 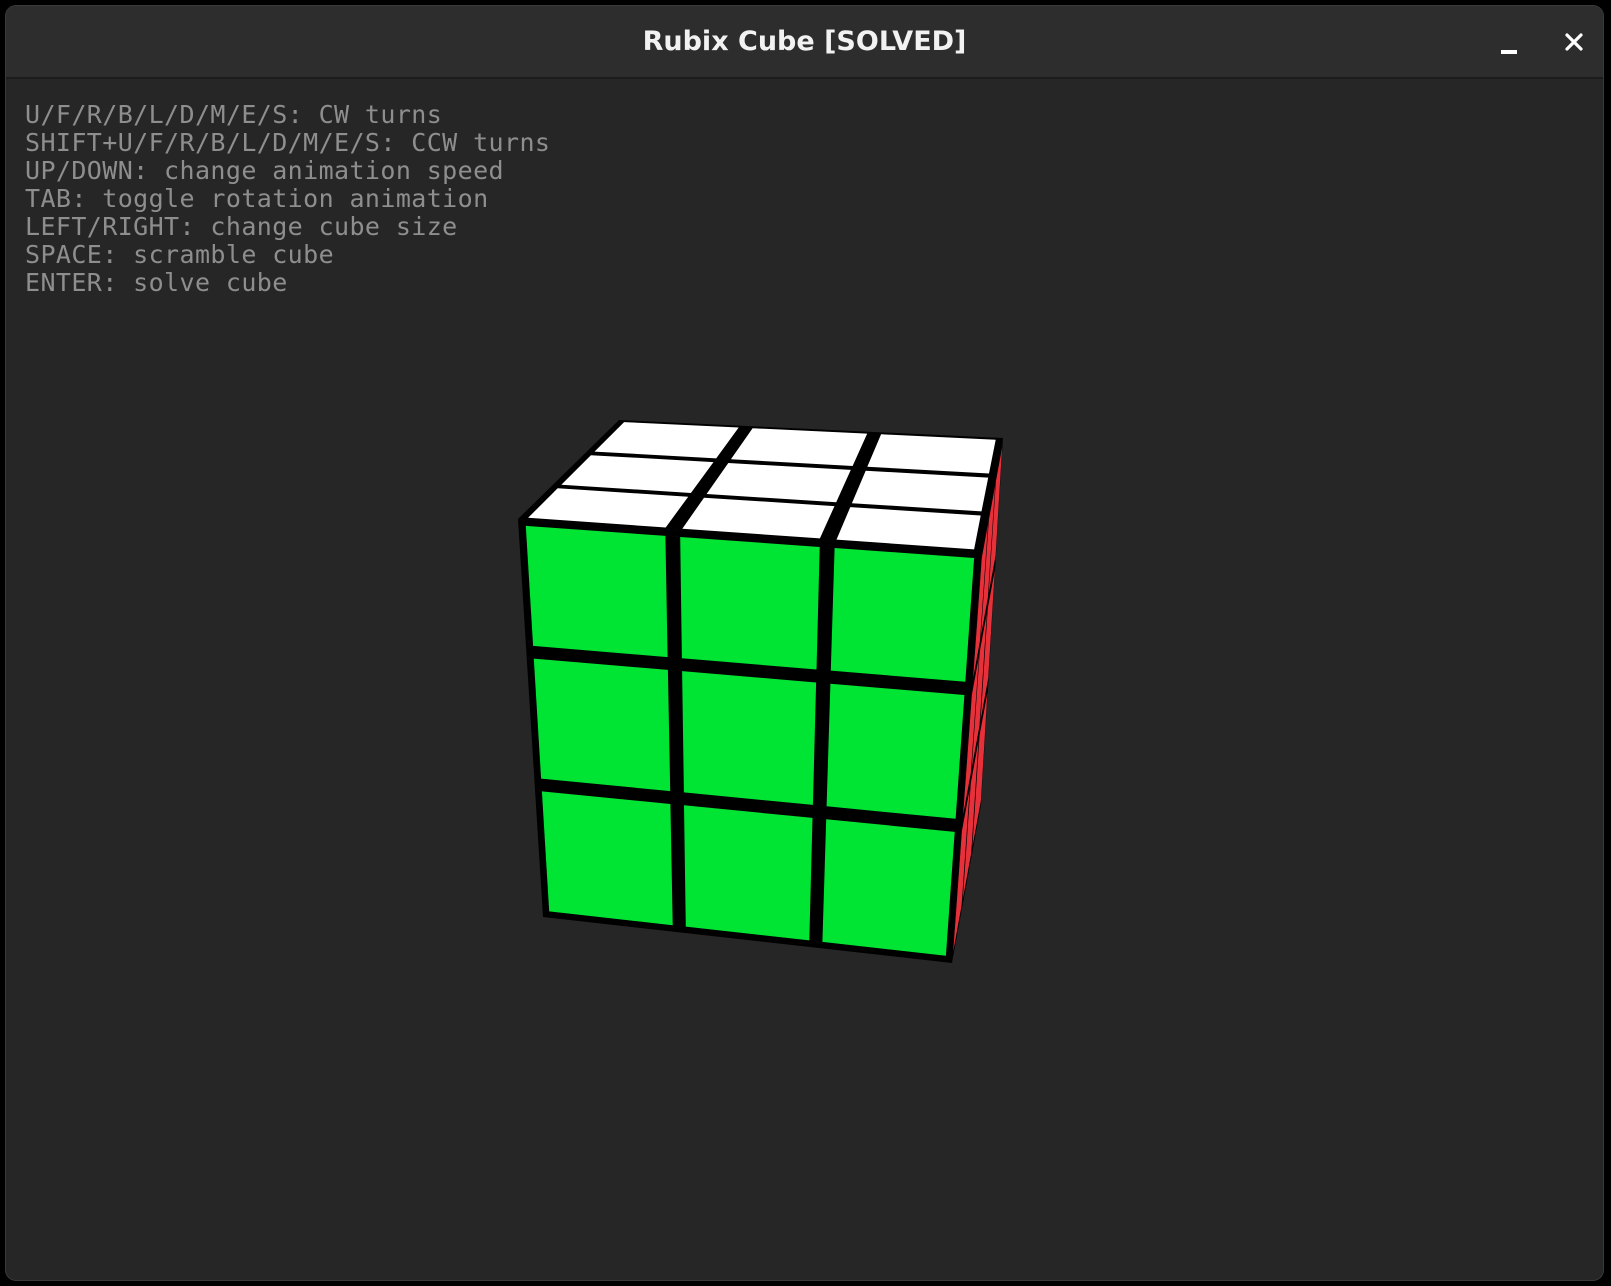 I want to click on rubiks-cube, so click(x=760, y=691).